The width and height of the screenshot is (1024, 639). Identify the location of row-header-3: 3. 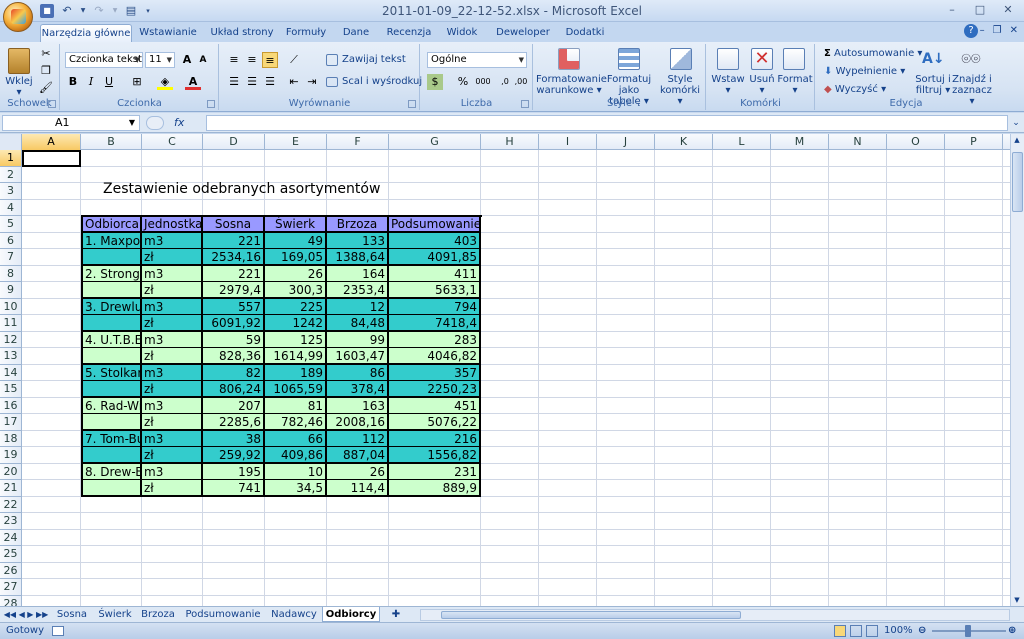
(11, 191).